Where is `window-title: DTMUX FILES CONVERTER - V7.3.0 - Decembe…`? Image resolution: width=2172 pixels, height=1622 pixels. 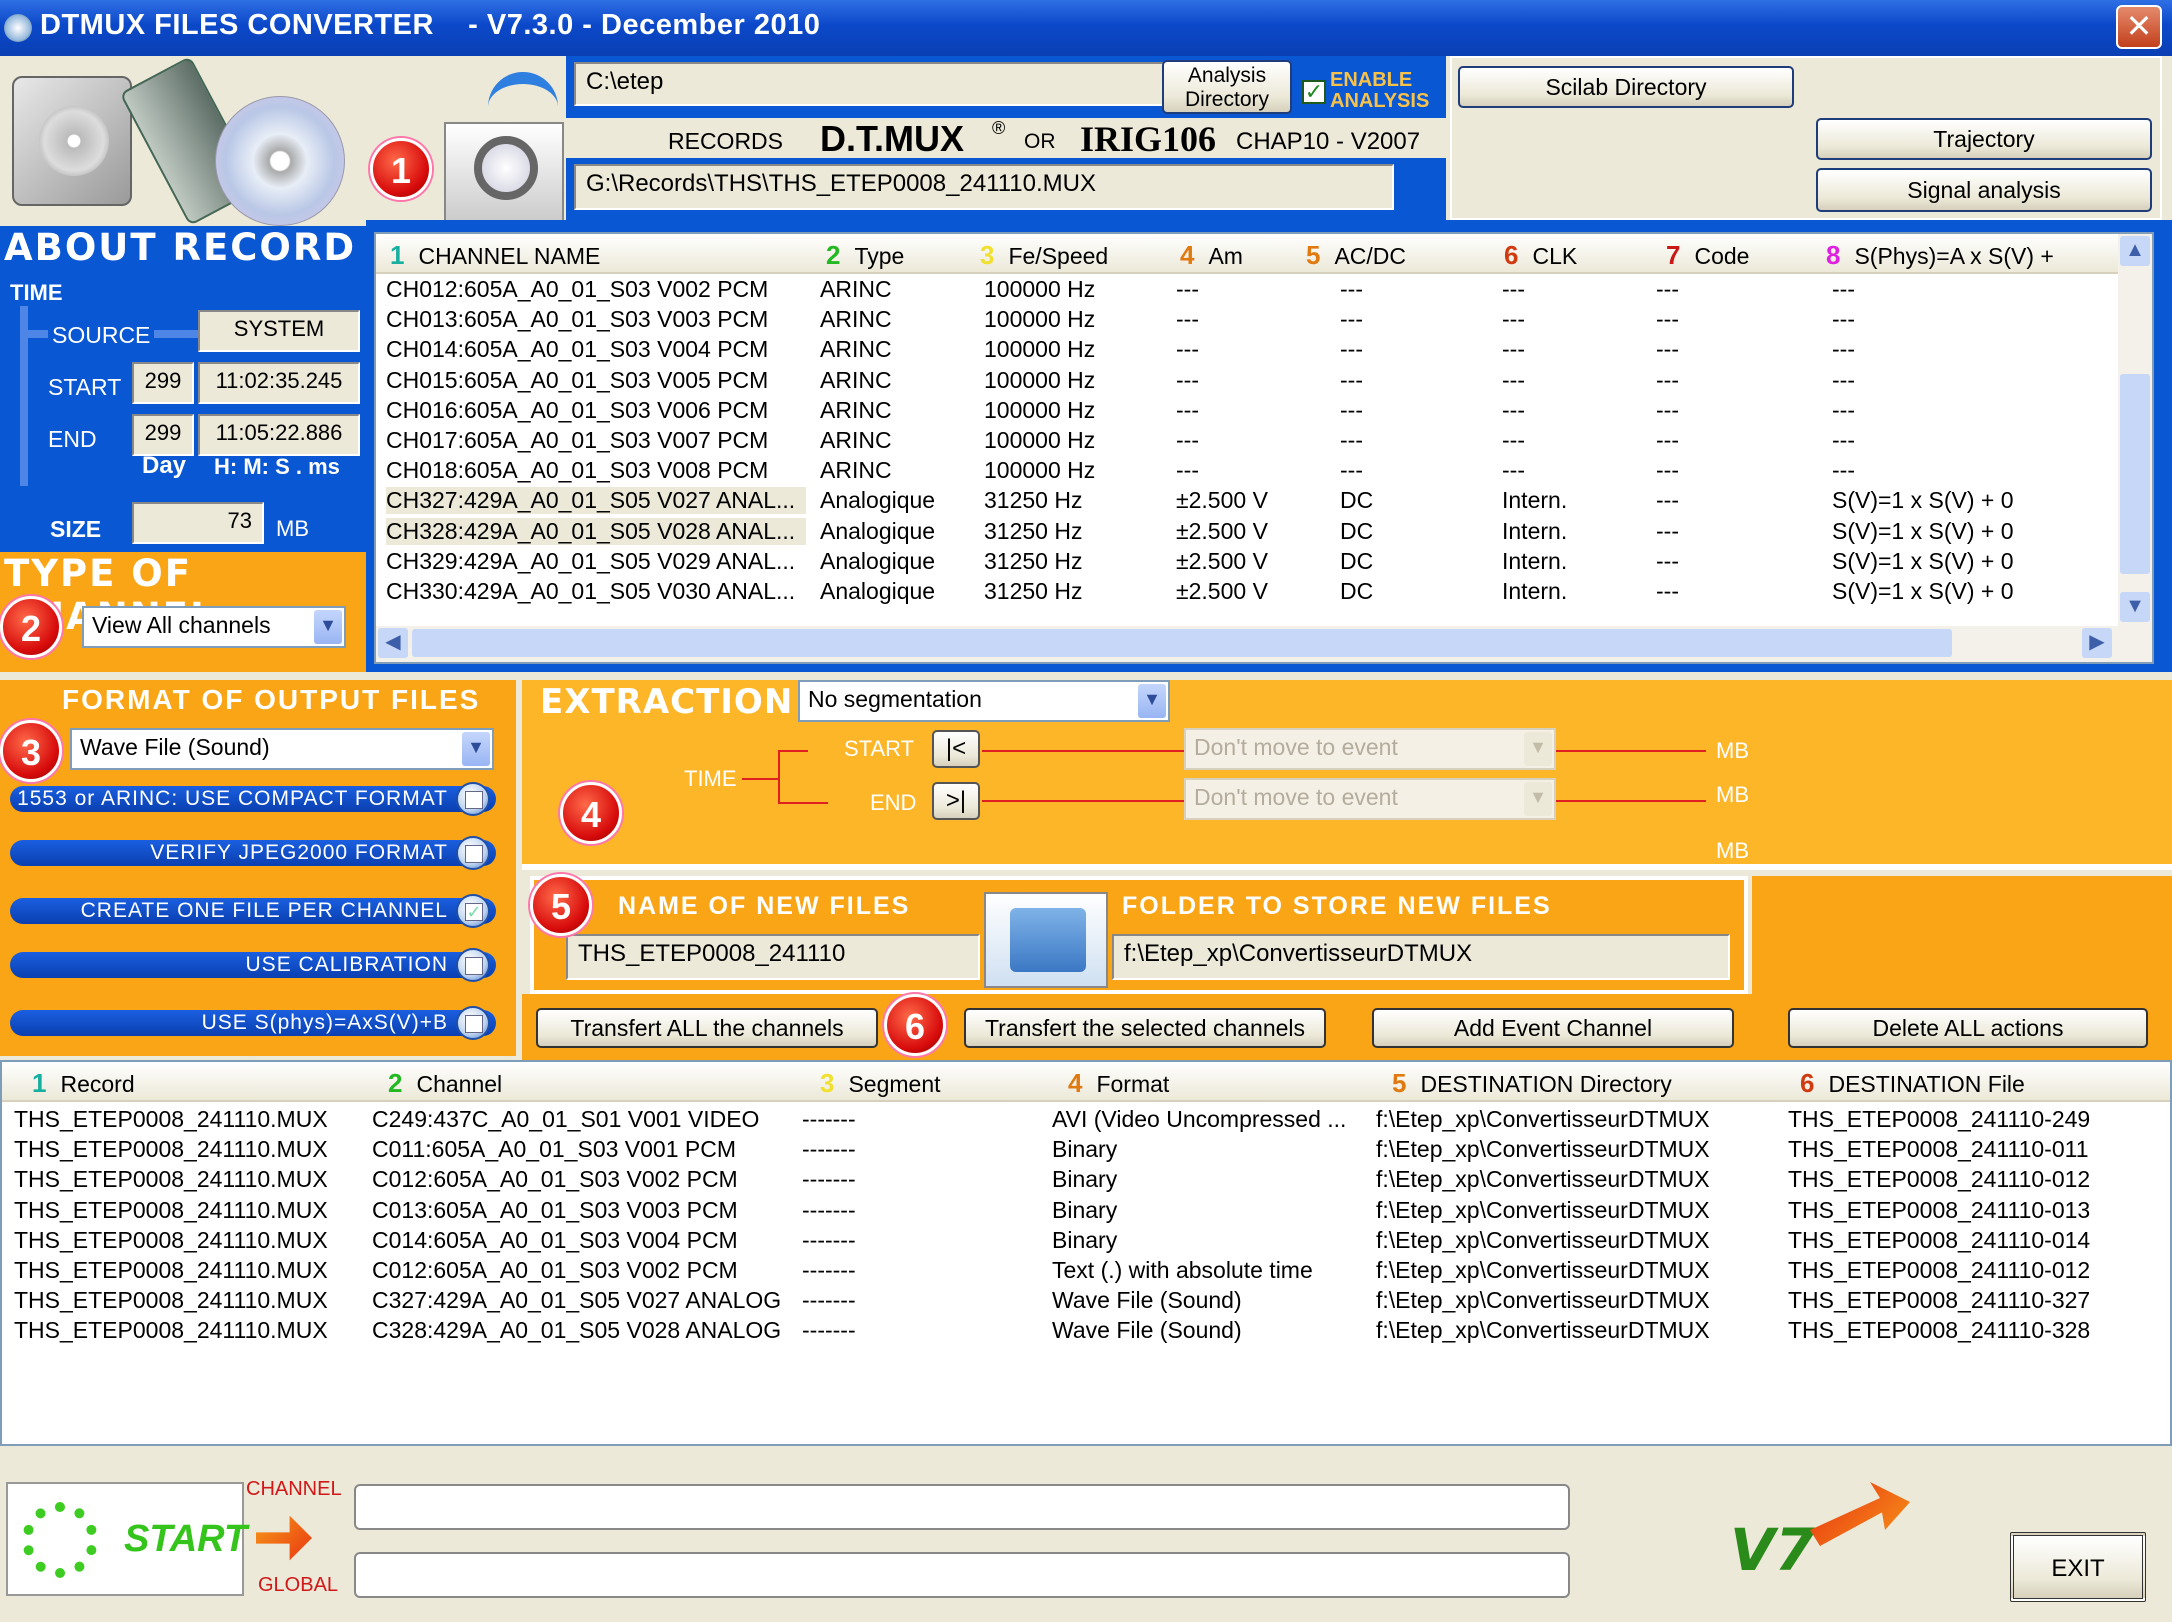
window-title: DTMUX FILES CONVERTER - V7.3.0 - Decembe… is located at coordinates (430, 25).